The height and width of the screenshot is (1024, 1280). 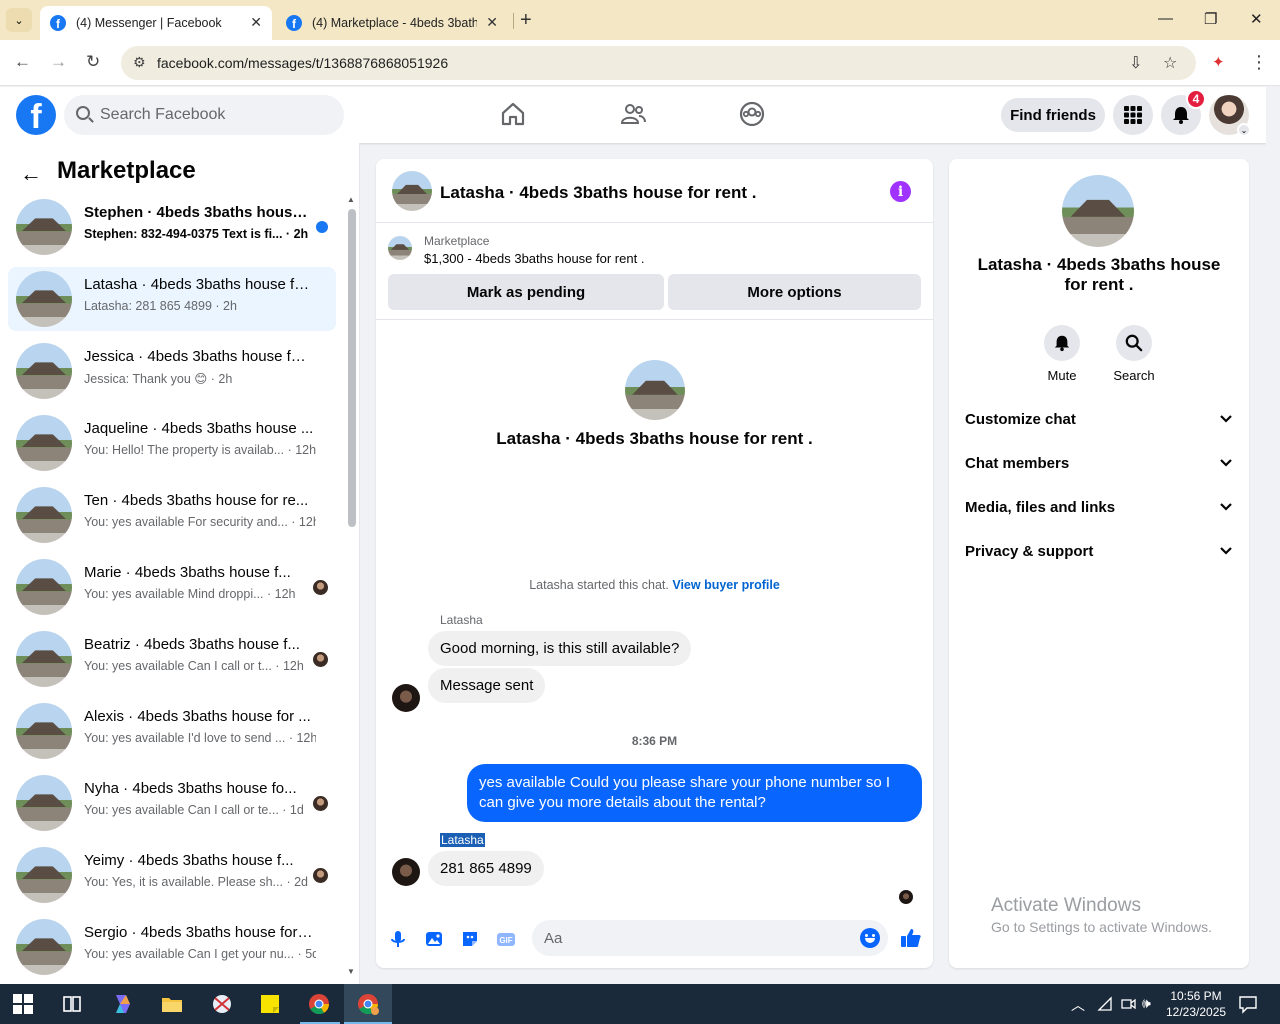 What do you see at coordinates (172, 1004) in the screenshot?
I see `file-explorer-icon` at bounding box center [172, 1004].